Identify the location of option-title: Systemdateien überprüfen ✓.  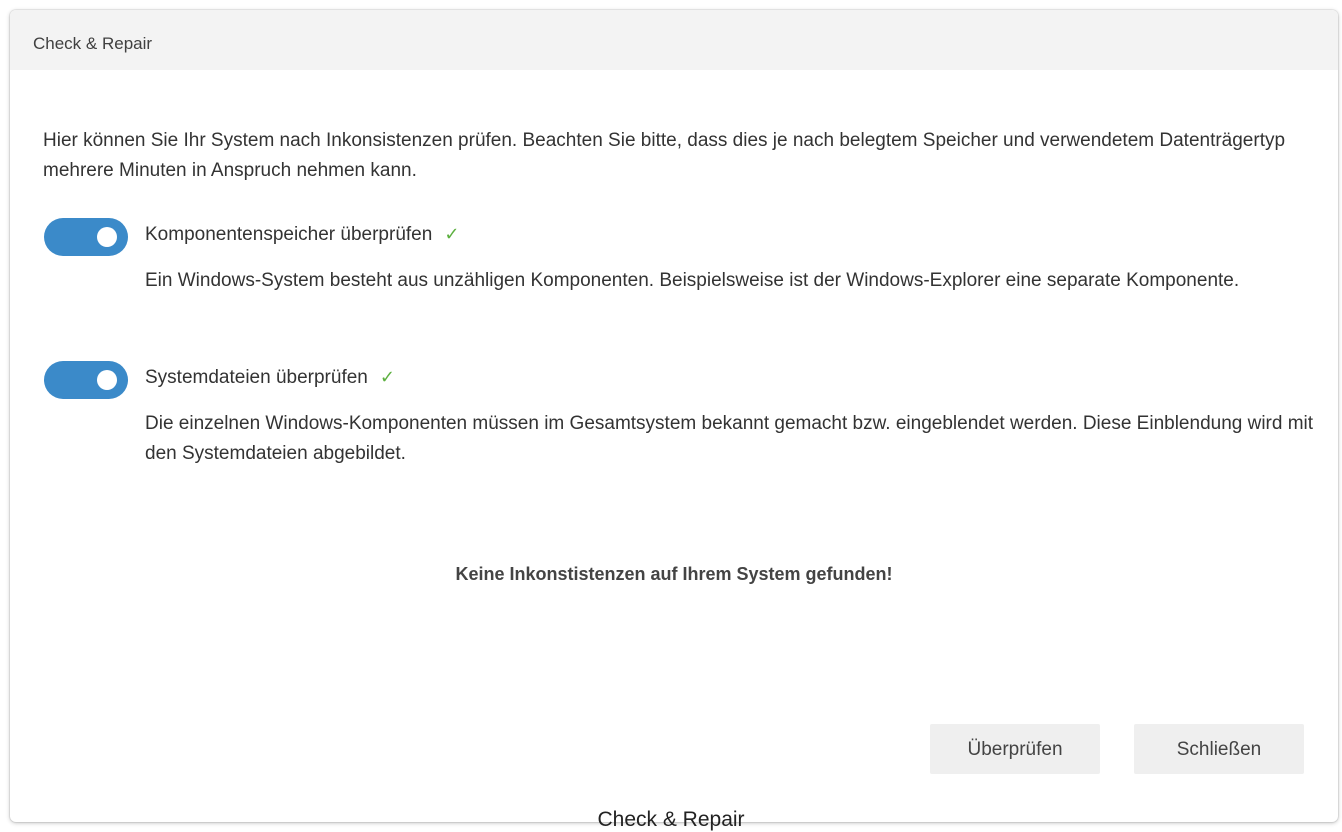
(270, 378).